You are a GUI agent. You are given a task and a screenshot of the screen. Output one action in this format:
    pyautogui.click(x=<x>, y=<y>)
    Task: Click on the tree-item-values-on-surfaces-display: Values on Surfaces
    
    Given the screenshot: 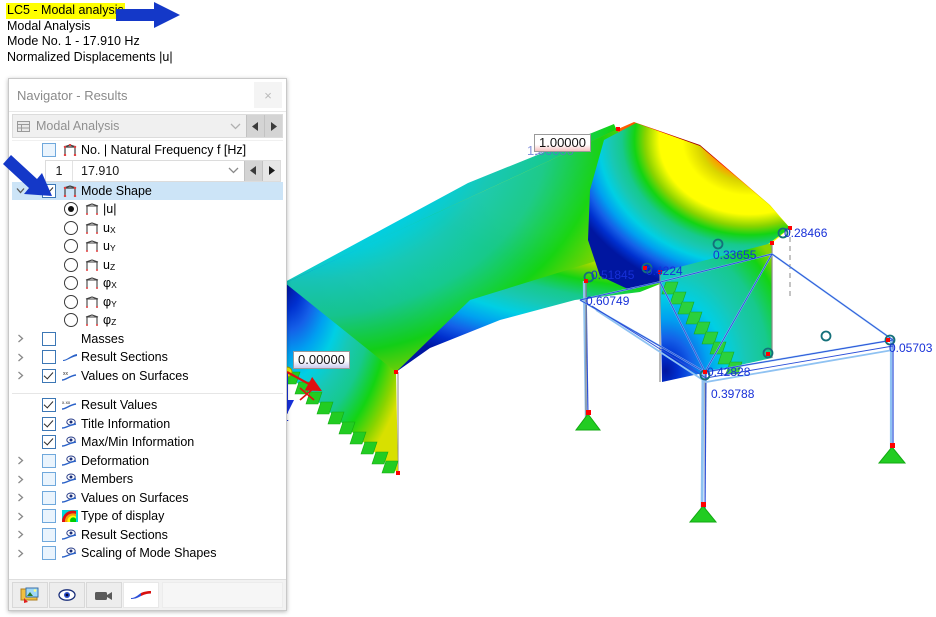 What is the action you would take?
    pyautogui.click(x=147, y=498)
    